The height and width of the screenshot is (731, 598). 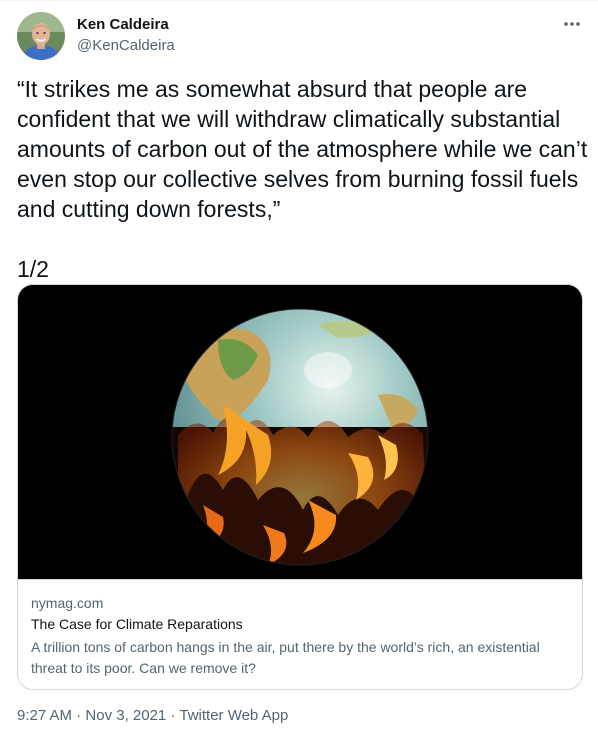 I want to click on tweet-meta: 9:27 AM · Nov 3, 2021 · Twitter Web App, so click(x=152, y=716).